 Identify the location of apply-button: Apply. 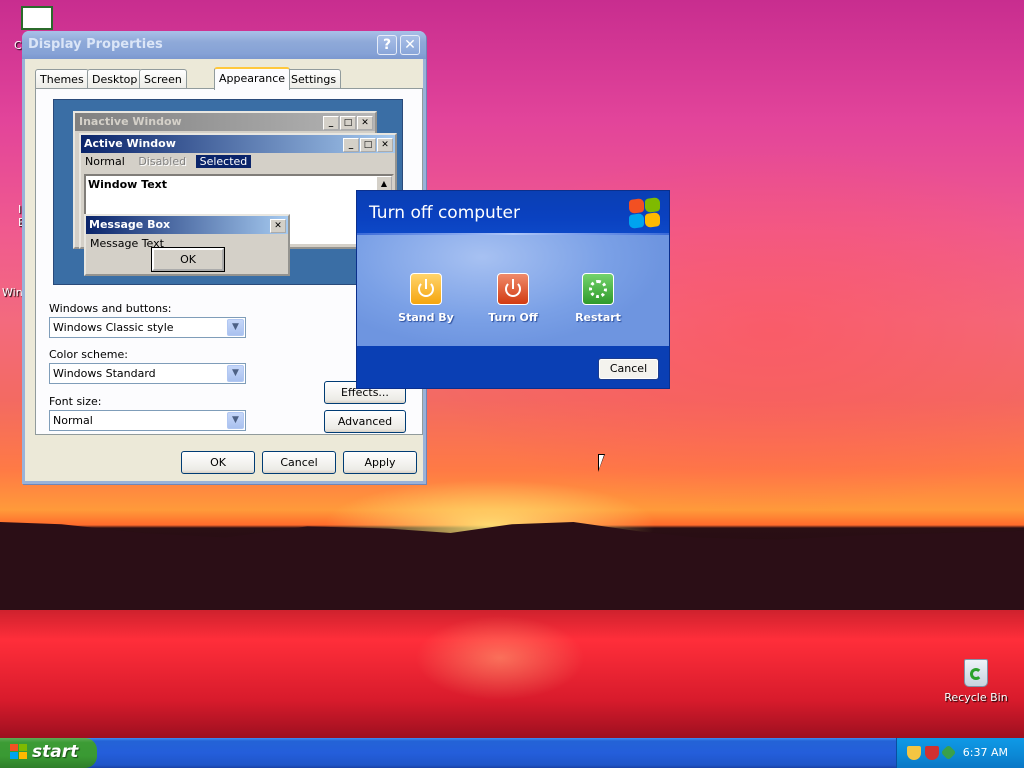
(380, 462).